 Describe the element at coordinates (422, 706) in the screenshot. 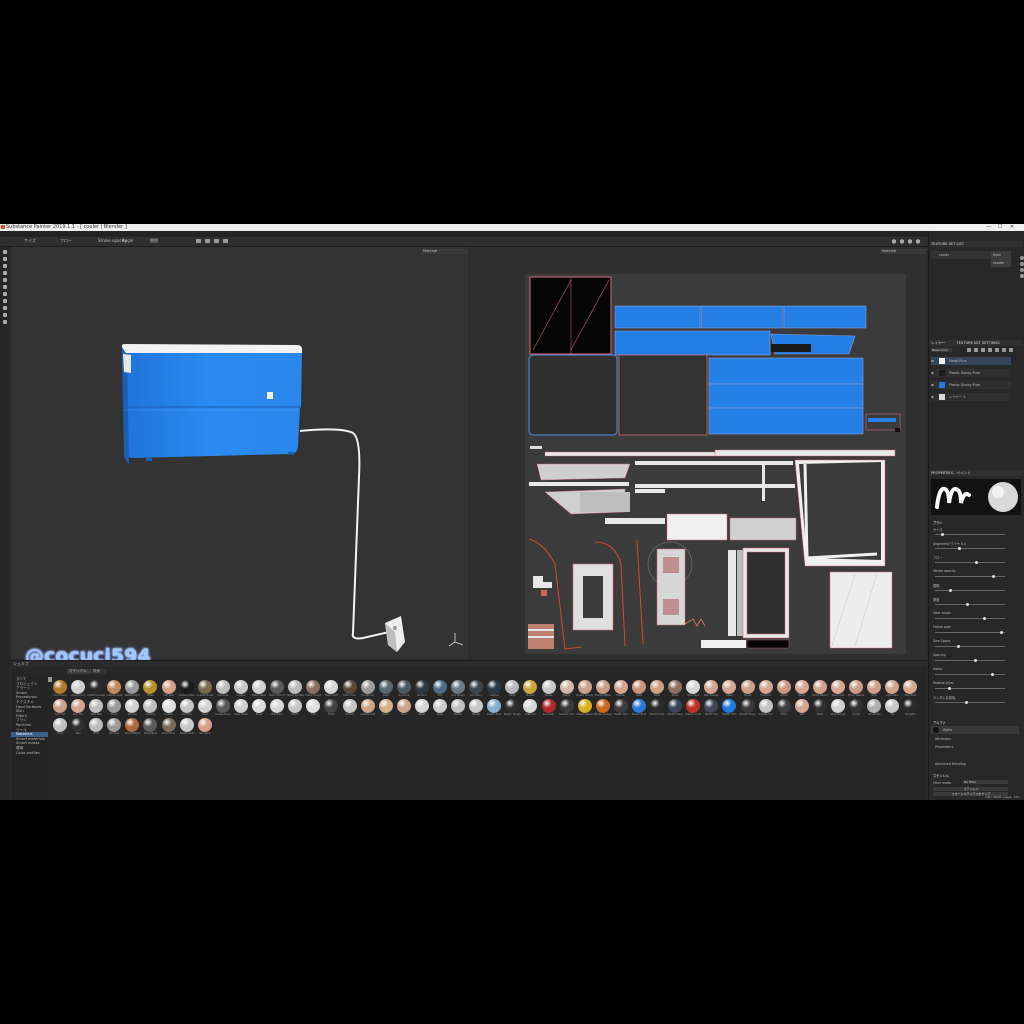

I see `material-thumbnail: Paper` at that location.